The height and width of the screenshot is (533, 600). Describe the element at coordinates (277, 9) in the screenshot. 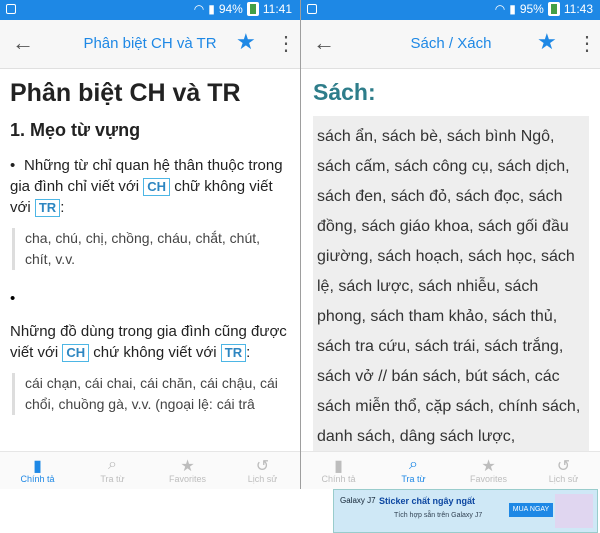

I see `clock: 11:41` at that location.